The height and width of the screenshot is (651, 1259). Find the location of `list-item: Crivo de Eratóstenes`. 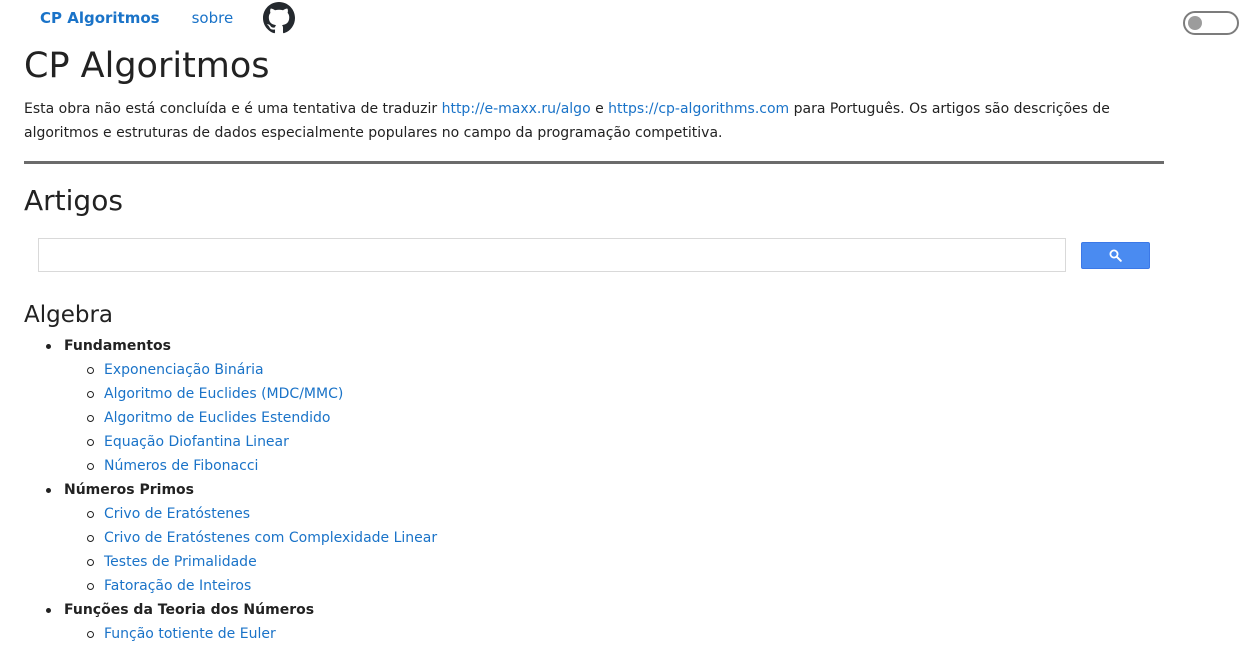

list-item: Crivo de Eratóstenes is located at coordinates (614, 514).